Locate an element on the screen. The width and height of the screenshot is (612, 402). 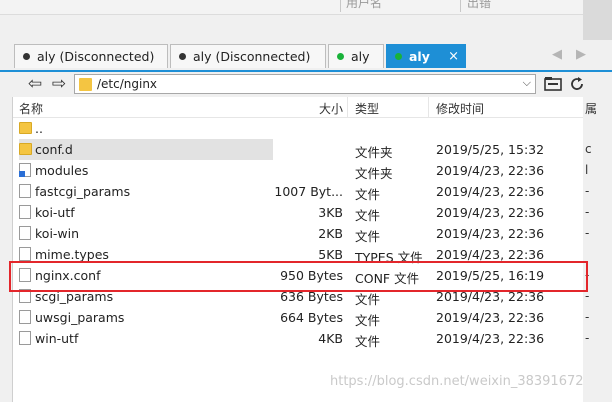
current-path: /etc/nginx is located at coordinates (127, 84).